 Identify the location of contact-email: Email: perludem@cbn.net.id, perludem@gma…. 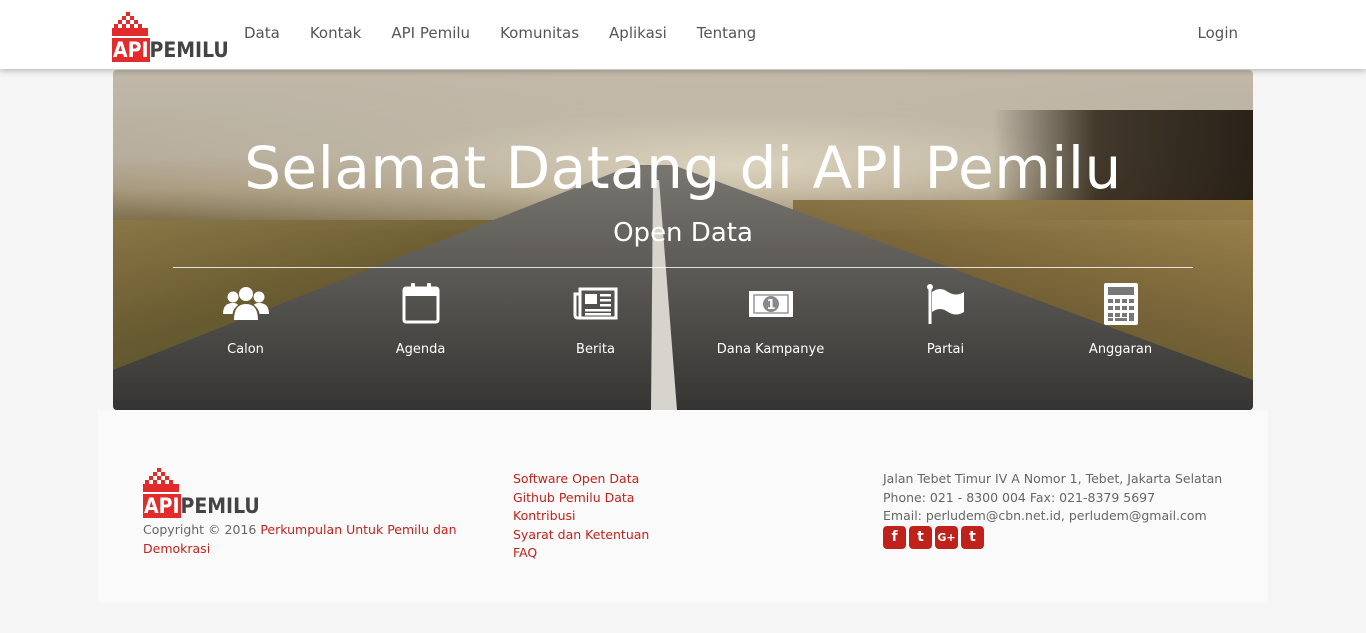
(1045, 515).